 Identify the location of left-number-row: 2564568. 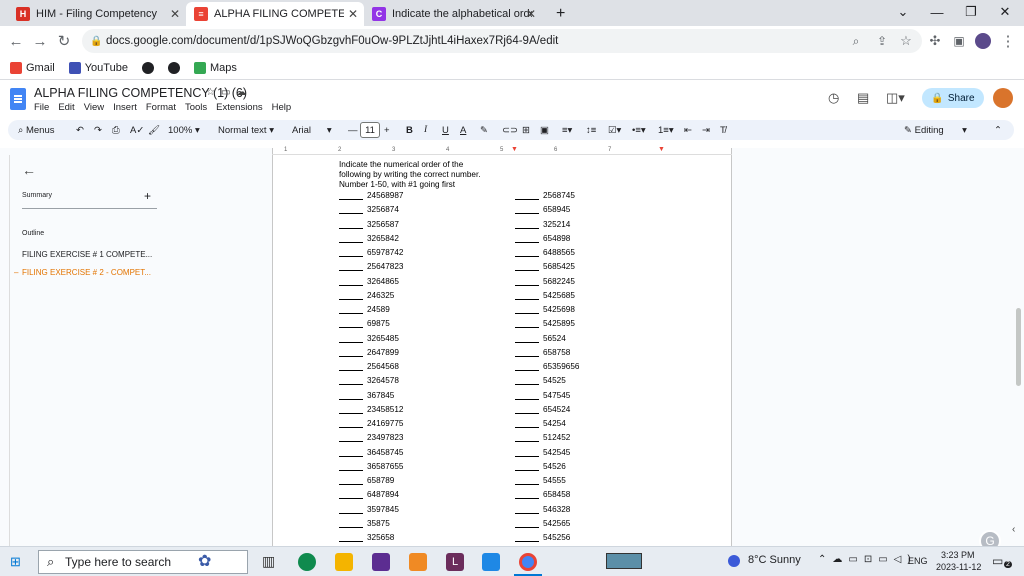
(369, 364).